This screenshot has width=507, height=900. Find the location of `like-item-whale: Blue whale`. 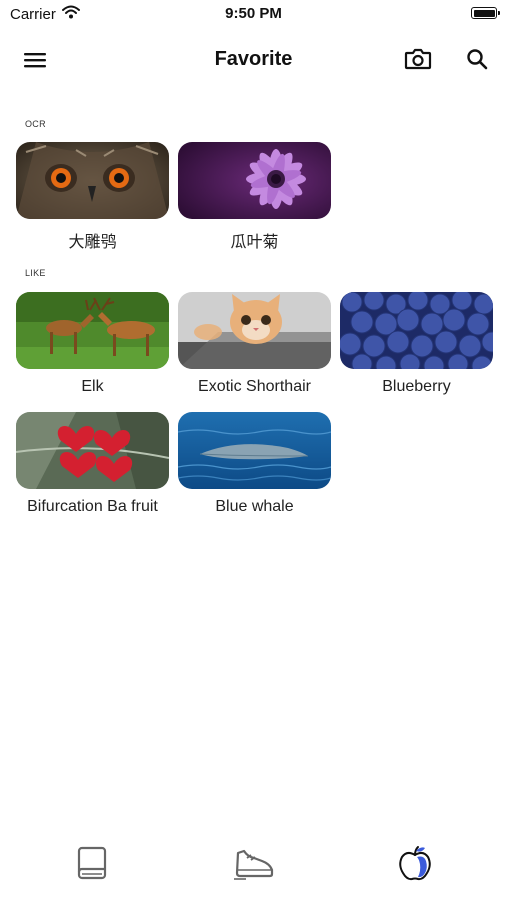

like-item-whale: Blue whale is located at coordinates (254, 464).